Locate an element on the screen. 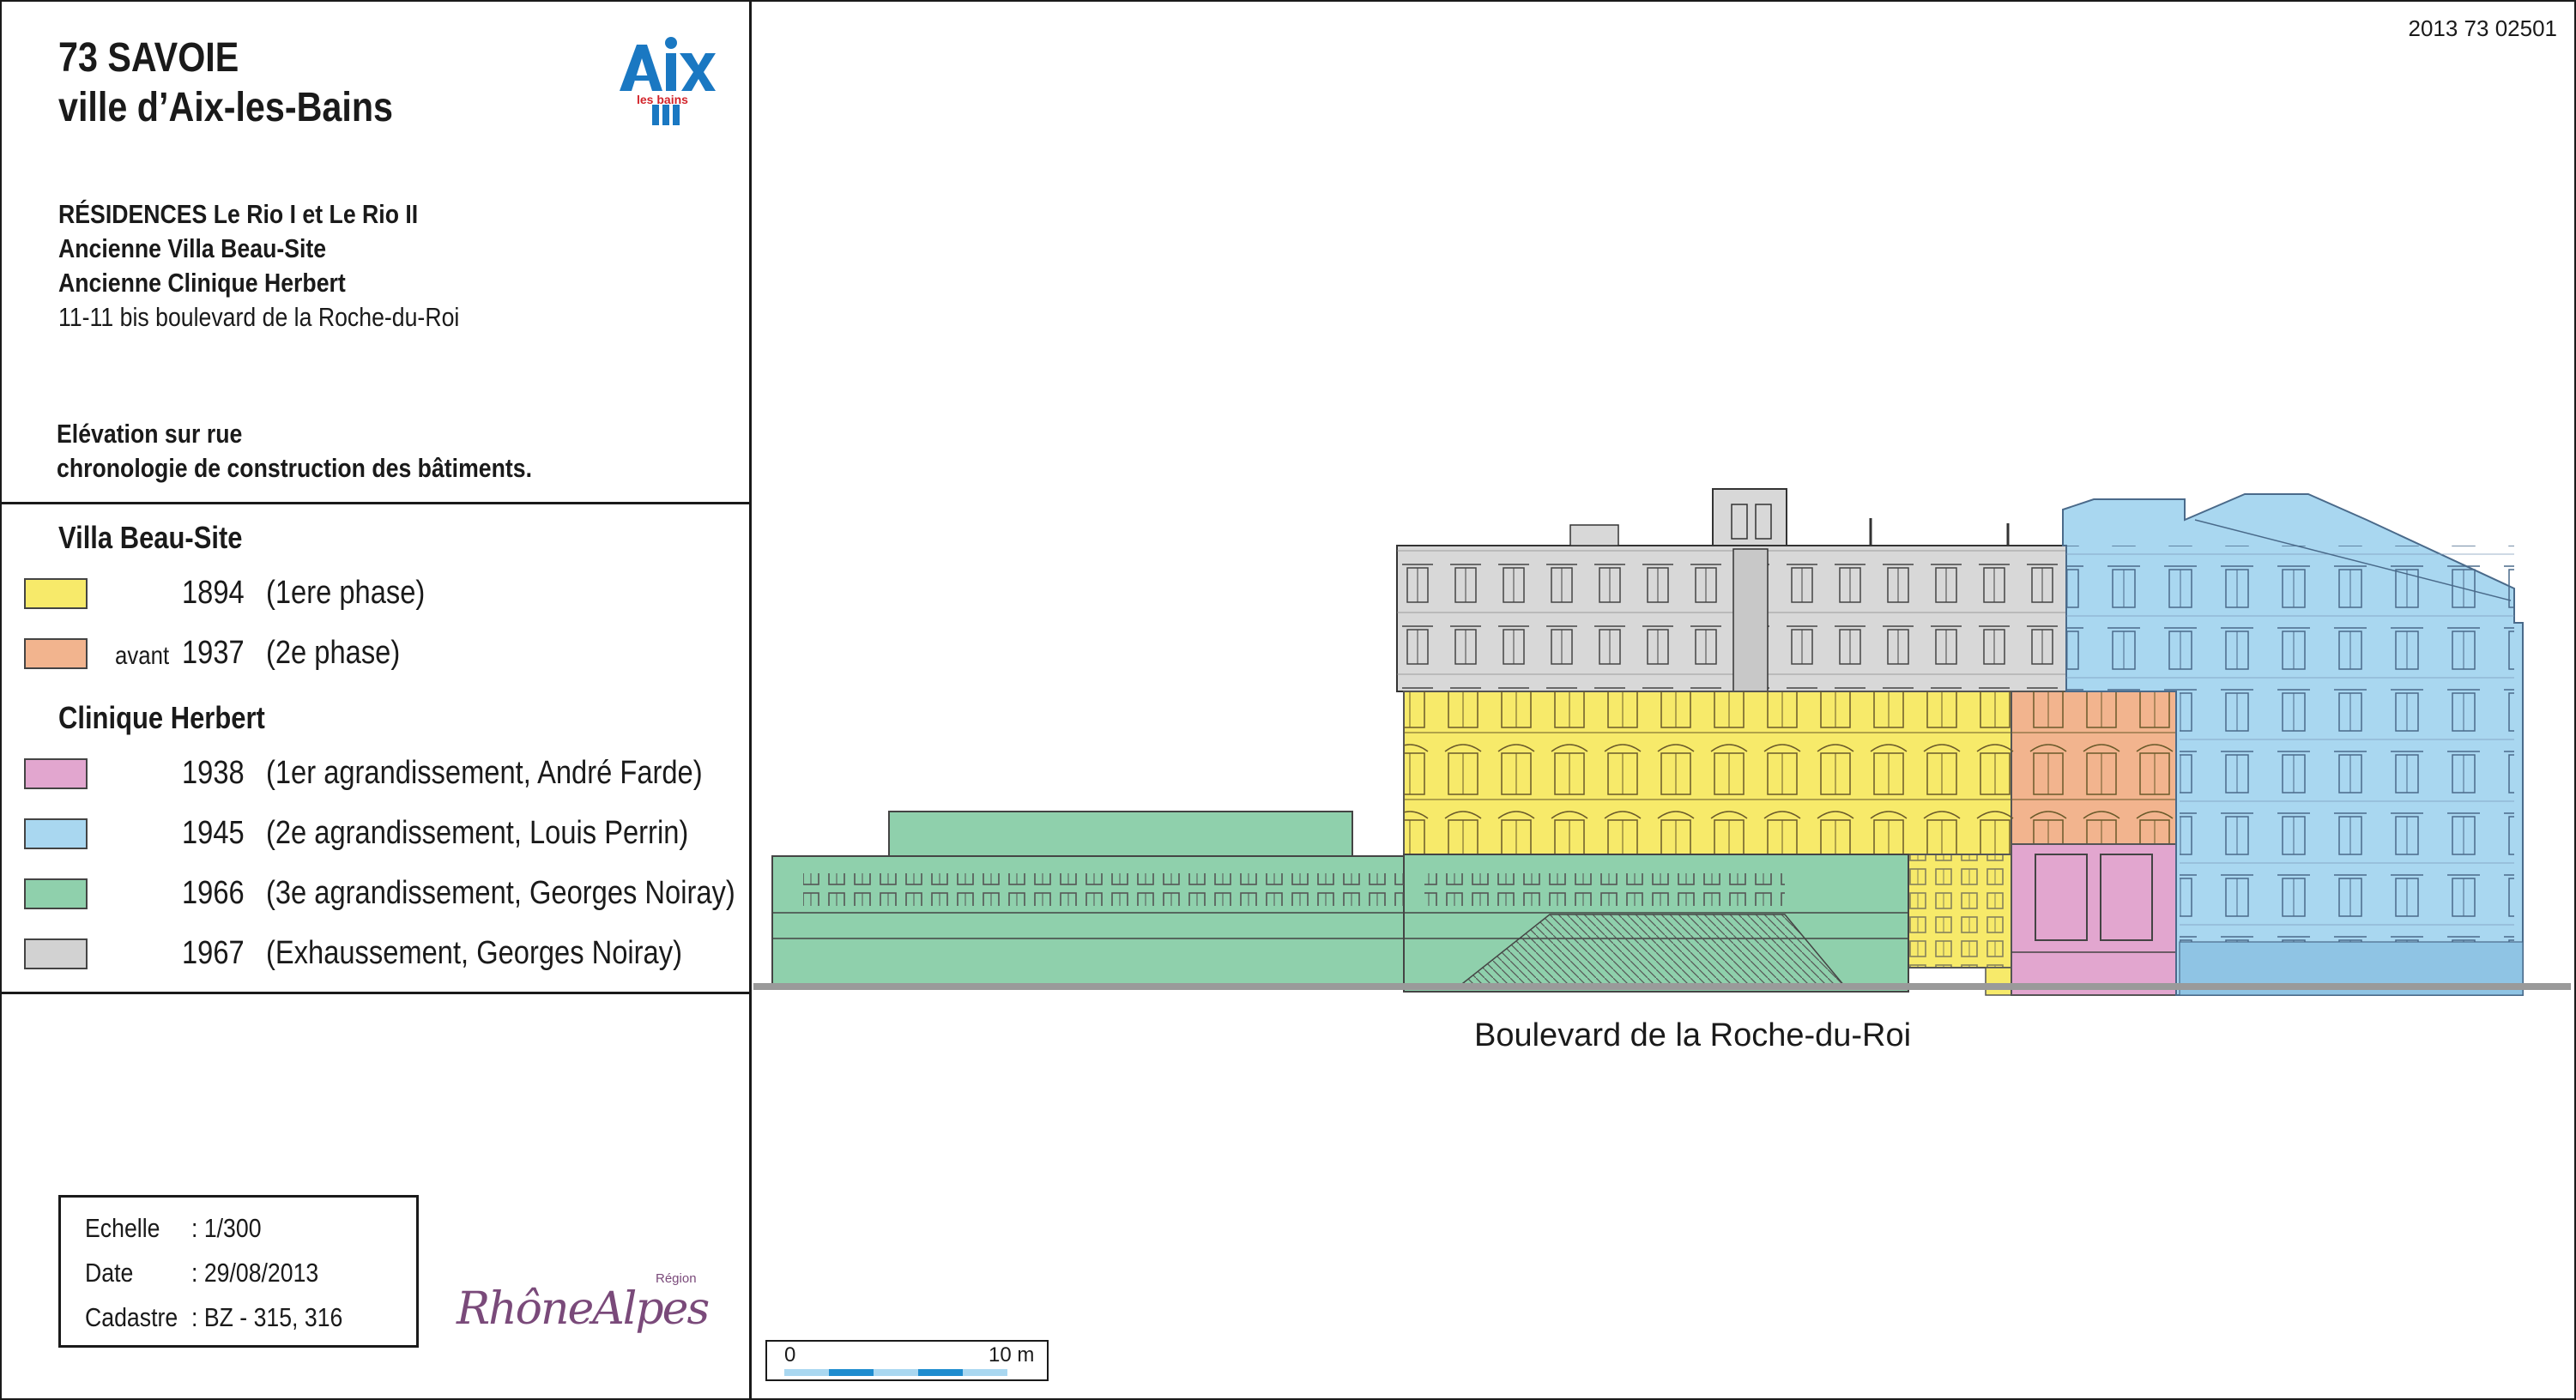  building-1938-clinique-farde is located at coordinates (2094, 919).